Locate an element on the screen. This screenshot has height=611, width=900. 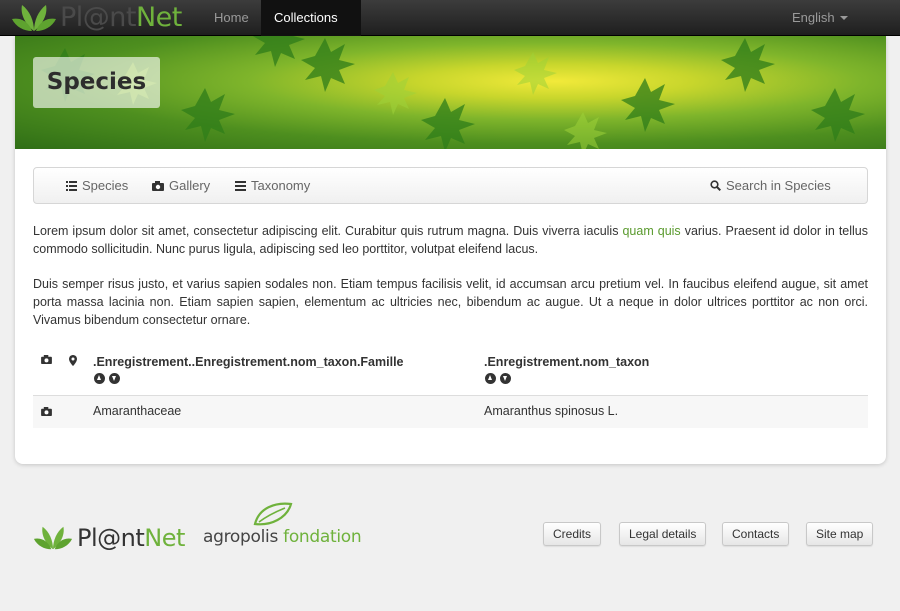
subnav-gallery: Gallery is located at coordinates (181, 185).